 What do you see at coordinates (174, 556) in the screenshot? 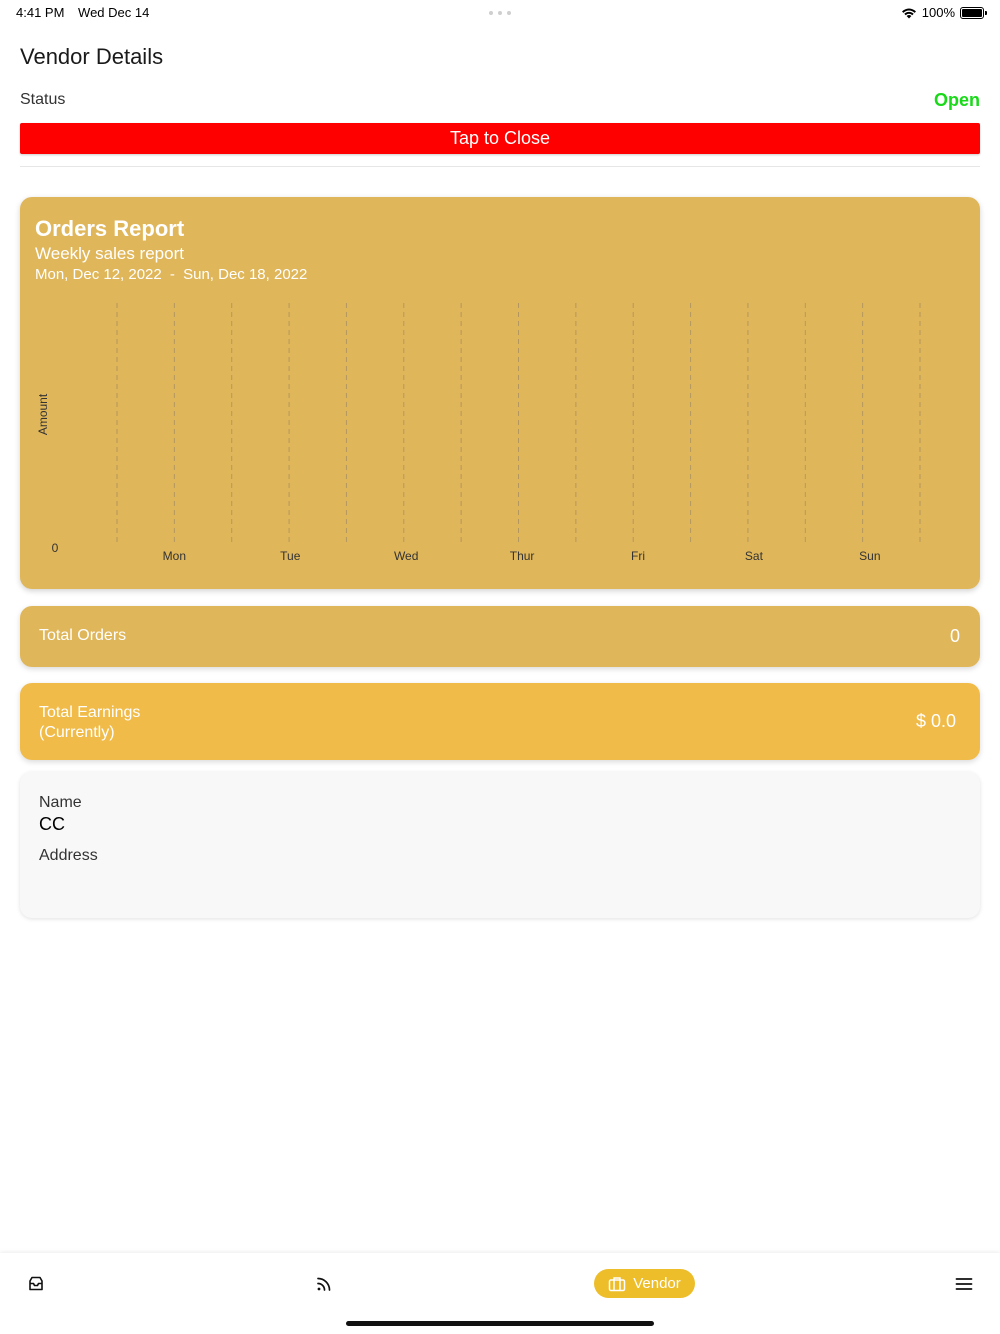
I see `chart-x-tick-label: Mon` at bounding box center [174, 556].